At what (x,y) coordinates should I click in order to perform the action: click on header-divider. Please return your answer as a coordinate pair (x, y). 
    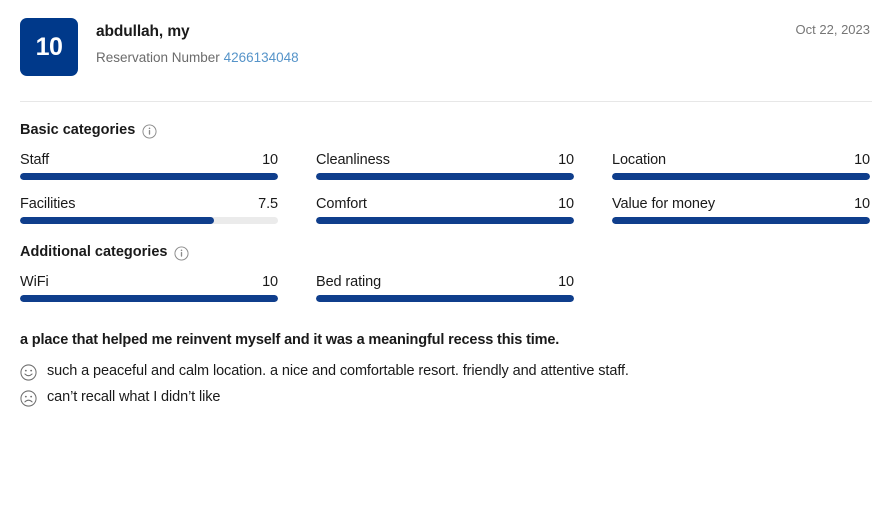
    Looking at the image, I should click on (446, 101).